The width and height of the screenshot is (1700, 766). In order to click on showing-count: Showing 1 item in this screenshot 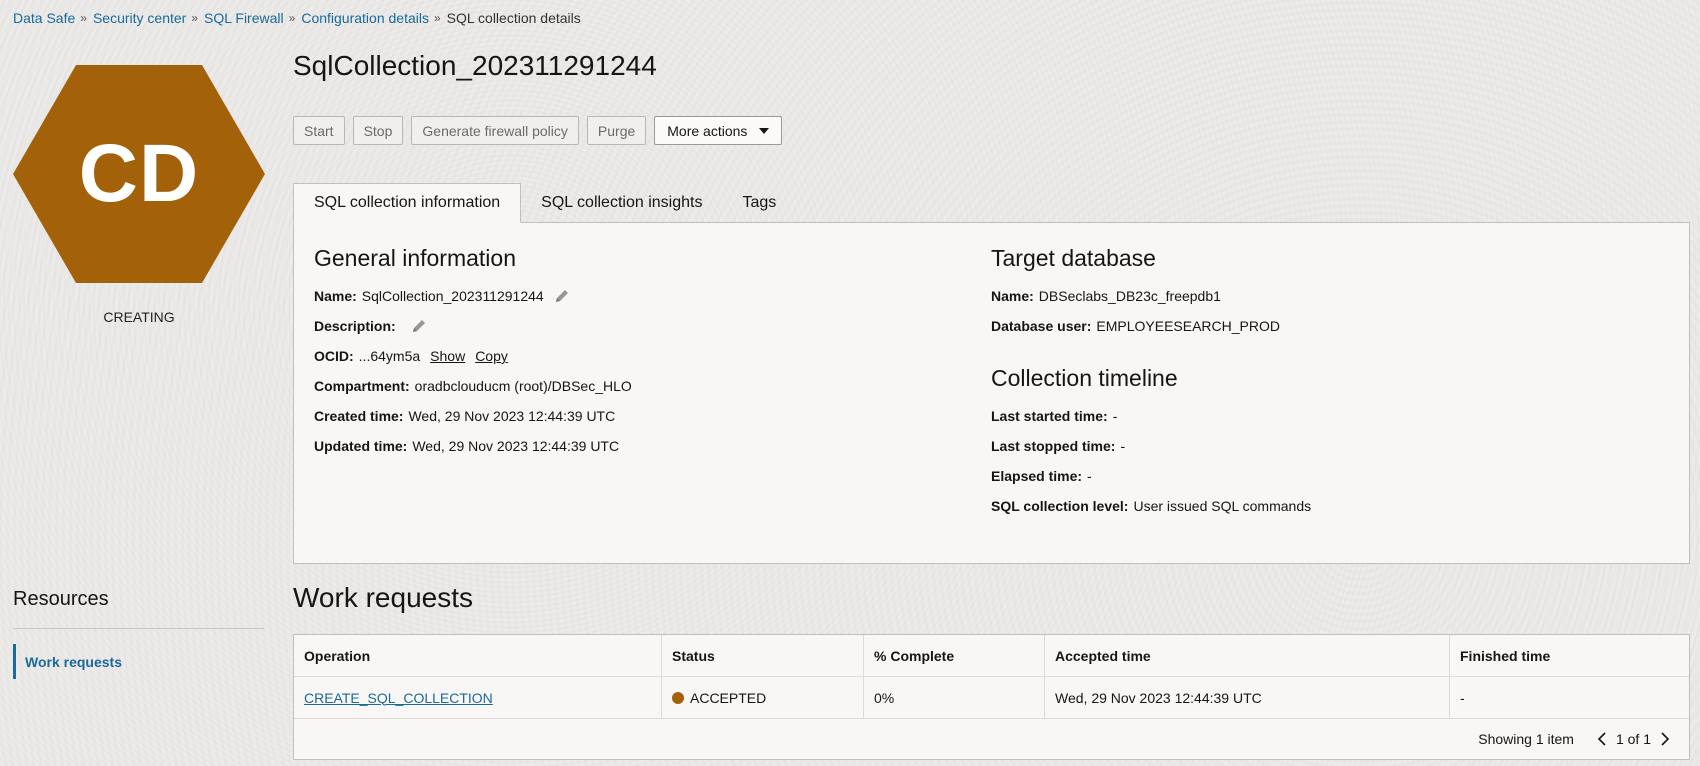, I will do `click(1526, 739)`.